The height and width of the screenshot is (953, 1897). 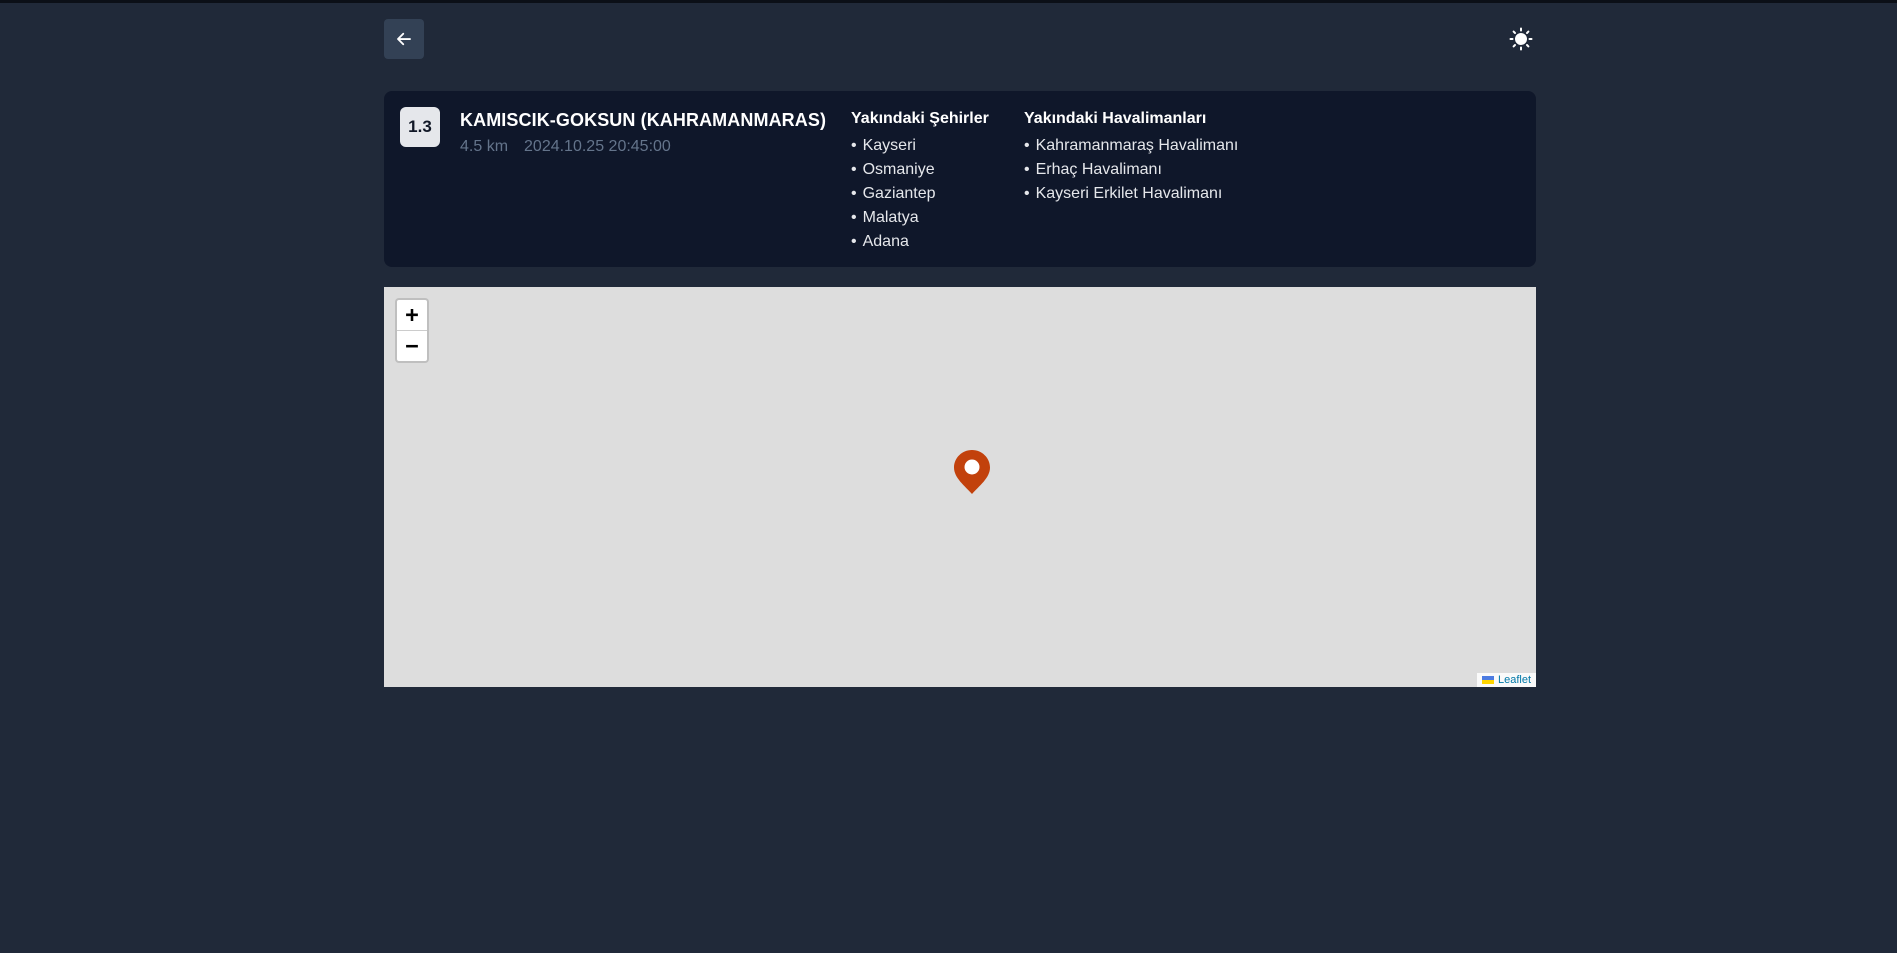 I want to click on airport-item: Kayseri Erkilet Havalimanı, so click(x=1131, y=194).